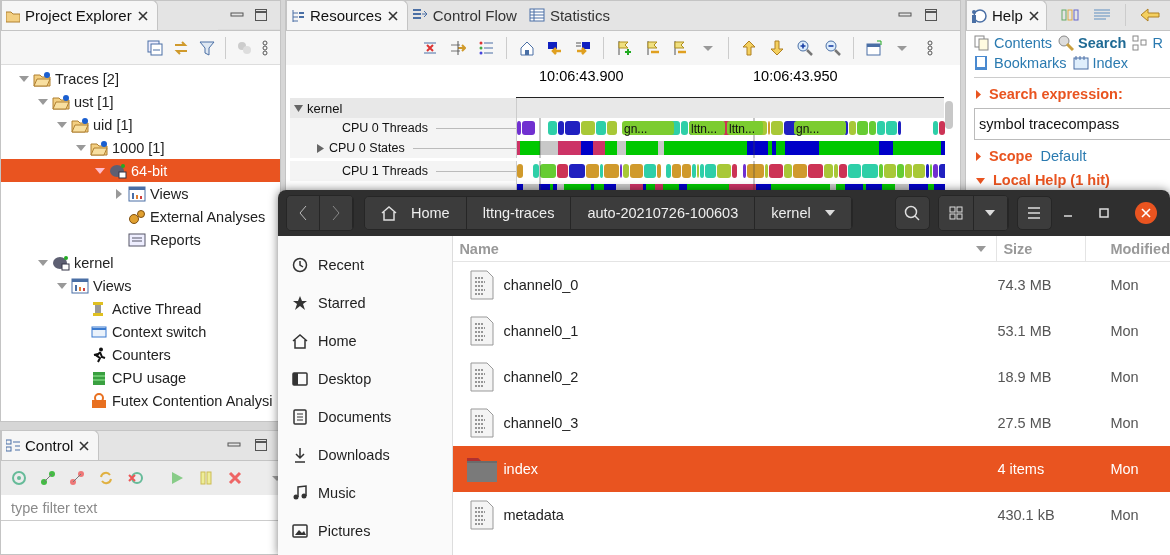  Describe the element at coordinates (541, 285) in the screenshot. I see `file-name: channel0_0` at that location.